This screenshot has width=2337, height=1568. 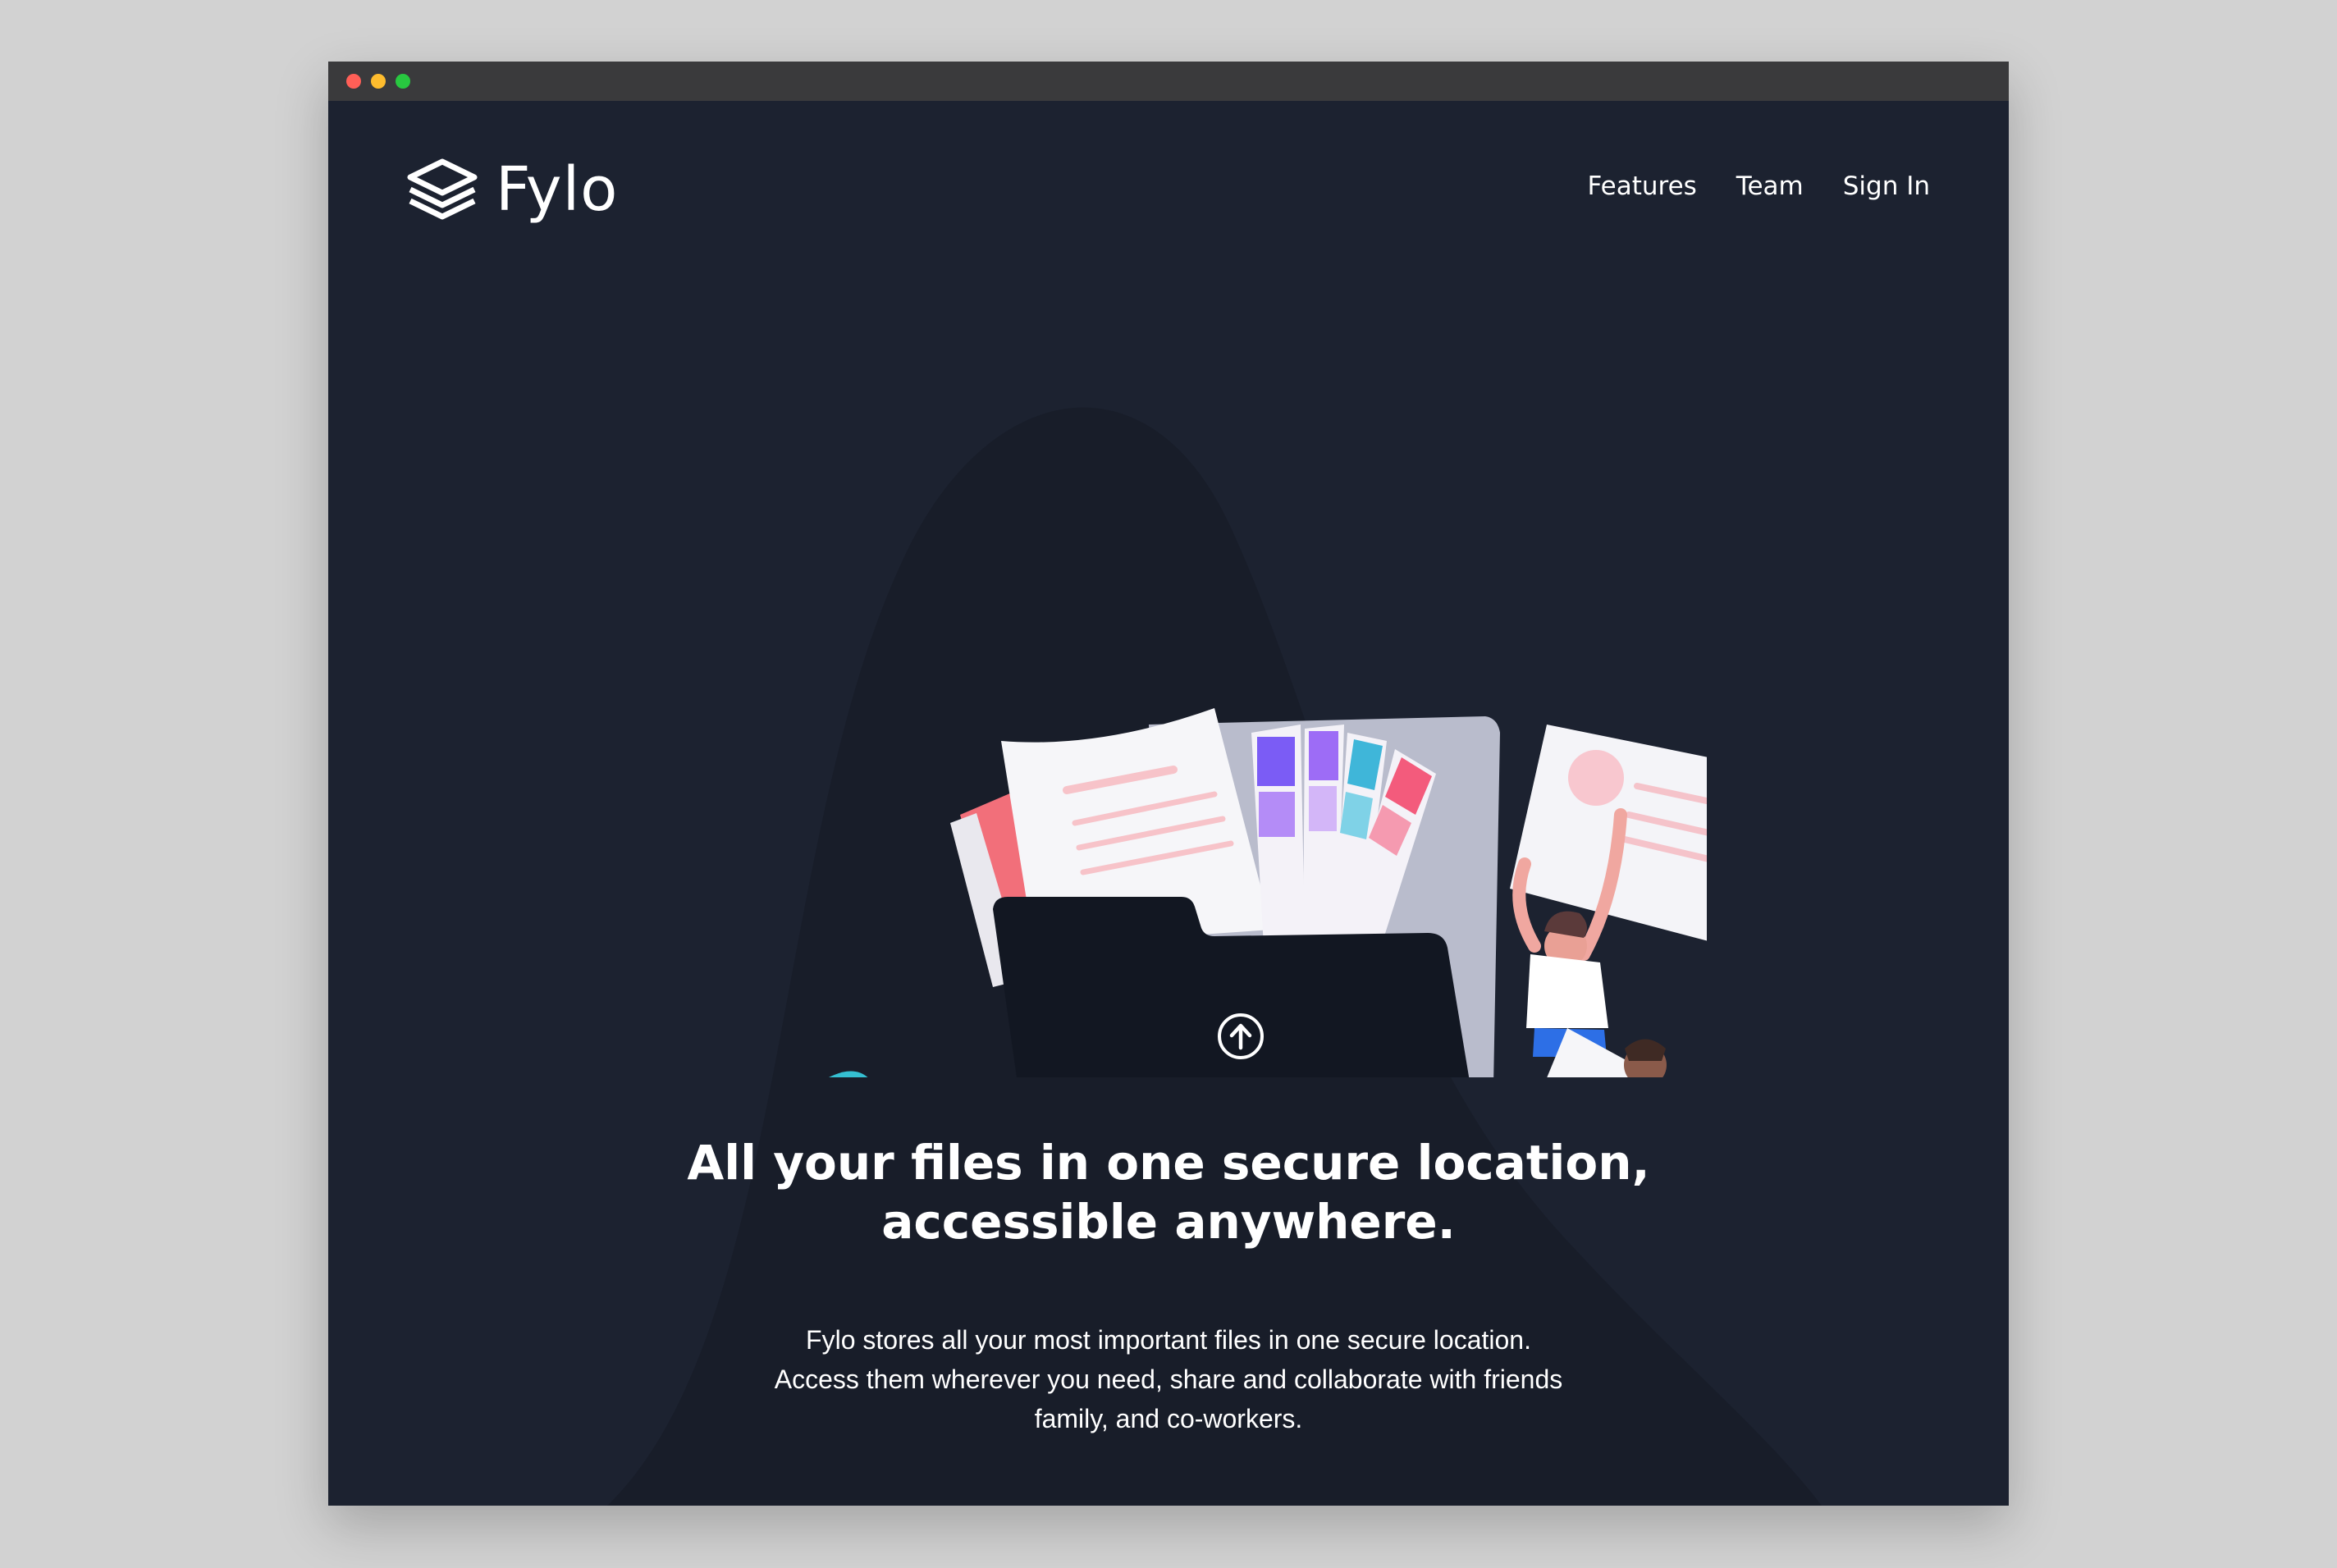 What do you see at coordinates (1268, 892) in the screenshot?
I see `file-upload-folder-illustration` at bounding box center [1268, 892].